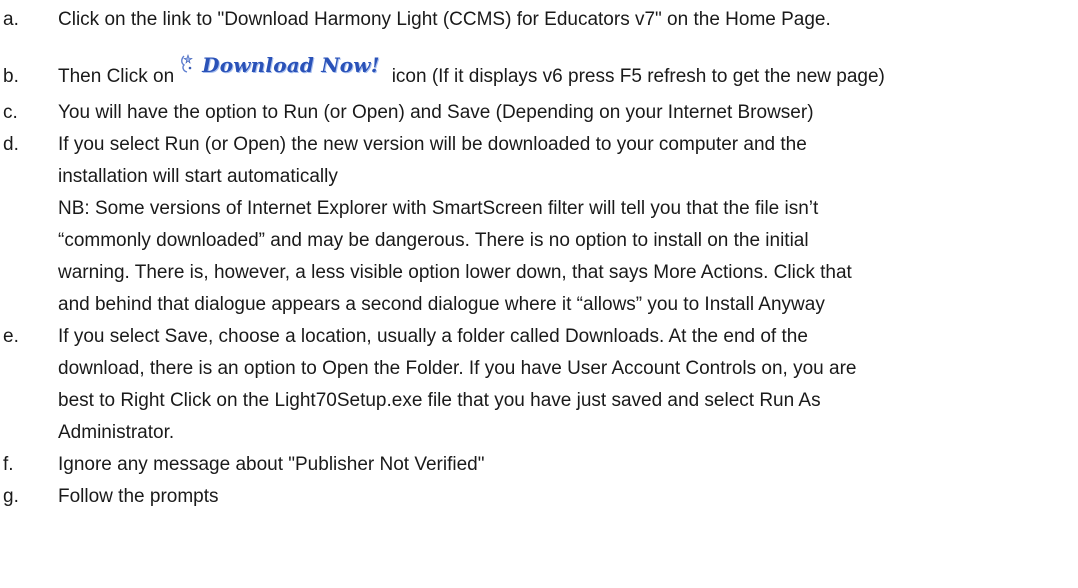 This screenshot has height=588, width=1078. What do you see at coordinates (198, 176) in the screenshot?
I see `text-line: installation will start automatically` at bounding box center [198, 176].